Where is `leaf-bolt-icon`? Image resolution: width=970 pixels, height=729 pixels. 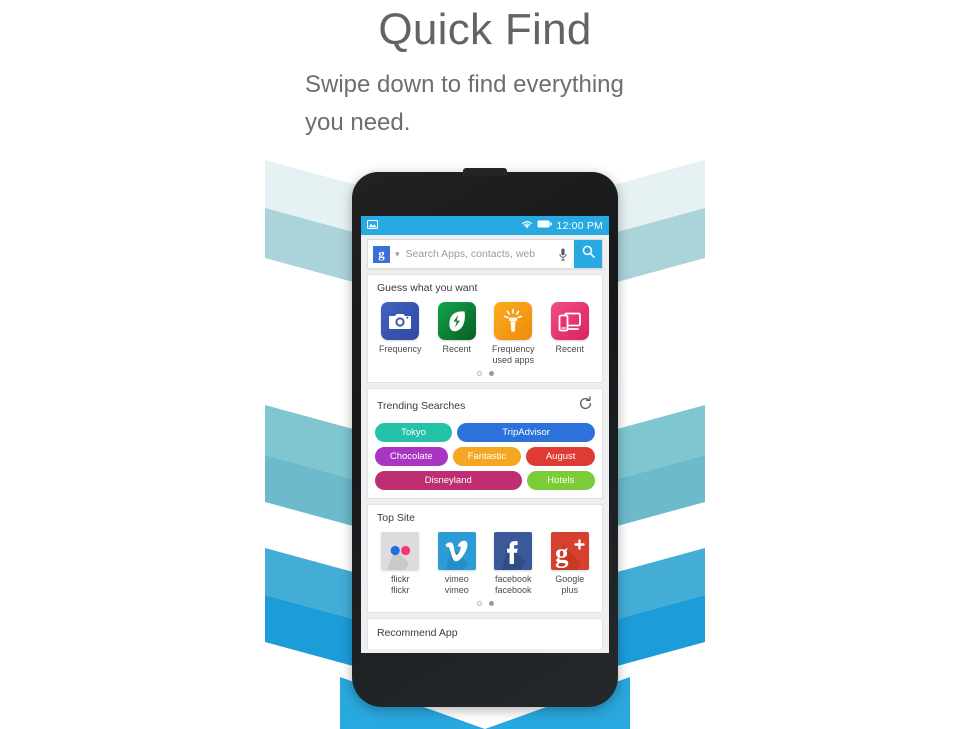 leaf-bolt-icon is located at coordinates (456, 321).